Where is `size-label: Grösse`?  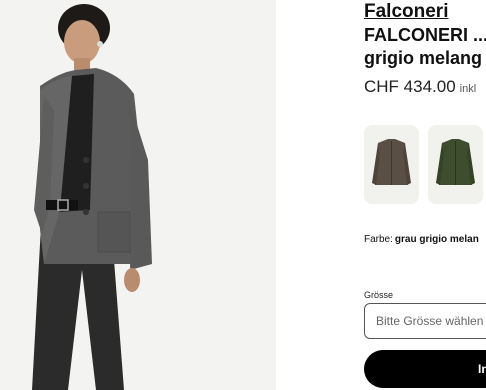 size-label: Grösse is located at coordinates (379, 295).